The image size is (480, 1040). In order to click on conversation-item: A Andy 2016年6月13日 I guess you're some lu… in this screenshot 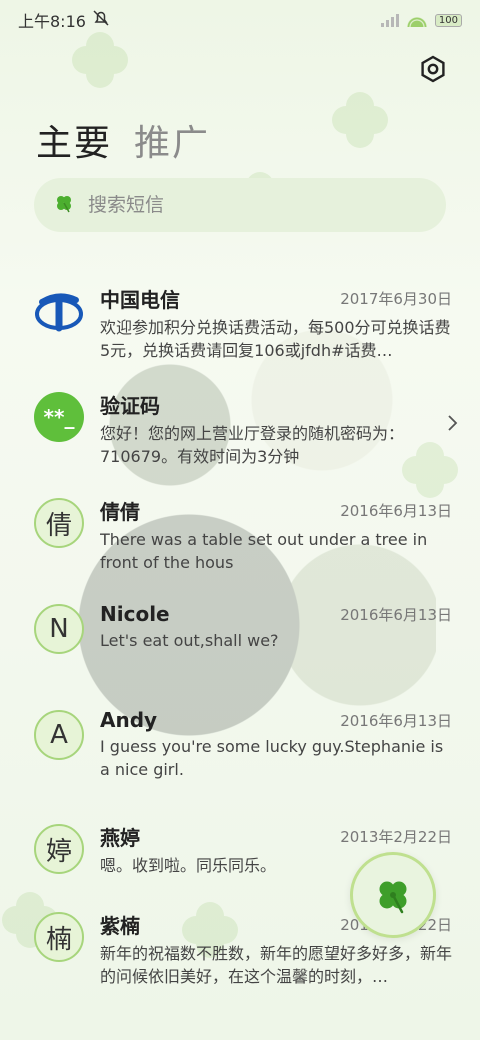, I will do `click(240, 739)`.